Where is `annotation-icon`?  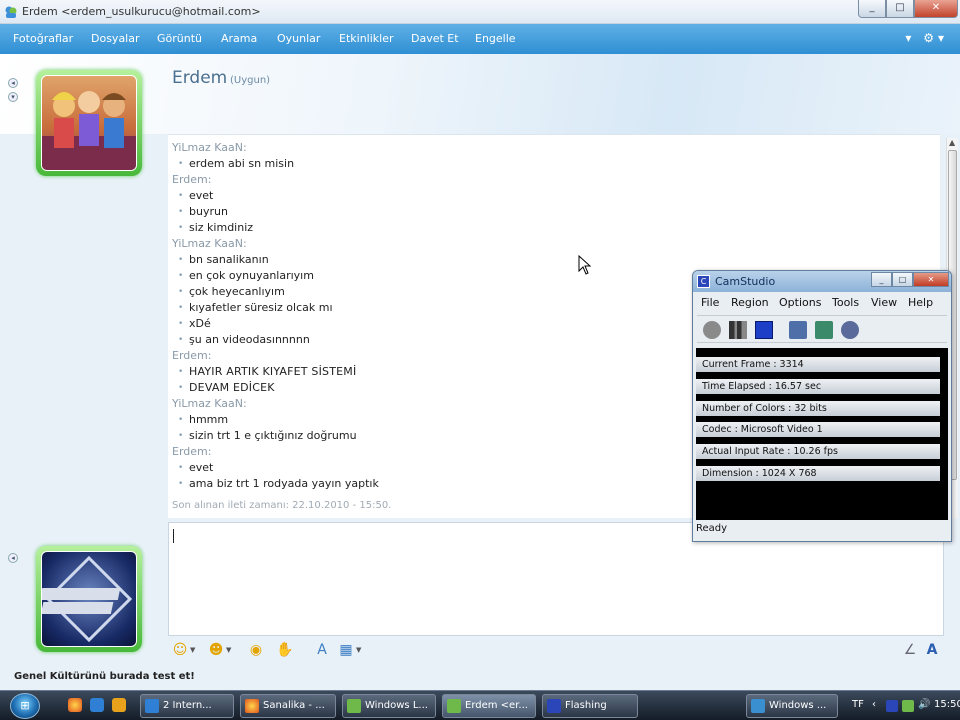
annotation-icon is located at coordinates (850, 330).